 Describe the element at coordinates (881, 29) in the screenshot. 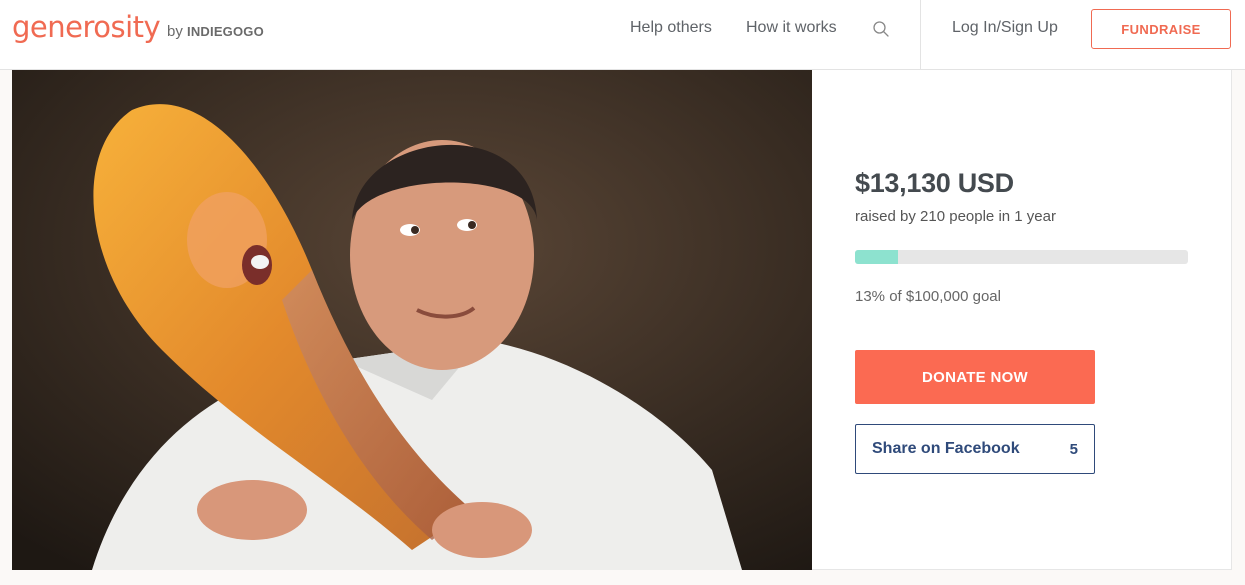

I see `search-icon` at that location.